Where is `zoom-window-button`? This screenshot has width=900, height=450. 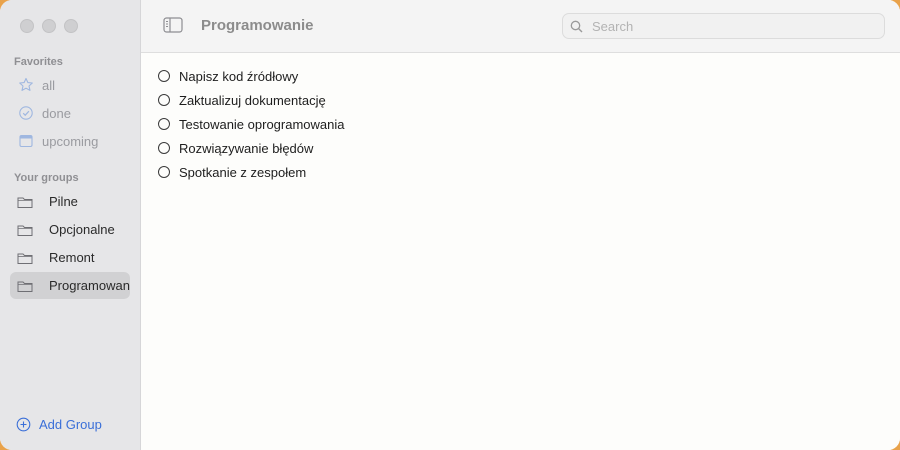 zoom-window-button is located at coordinates (71, 26).